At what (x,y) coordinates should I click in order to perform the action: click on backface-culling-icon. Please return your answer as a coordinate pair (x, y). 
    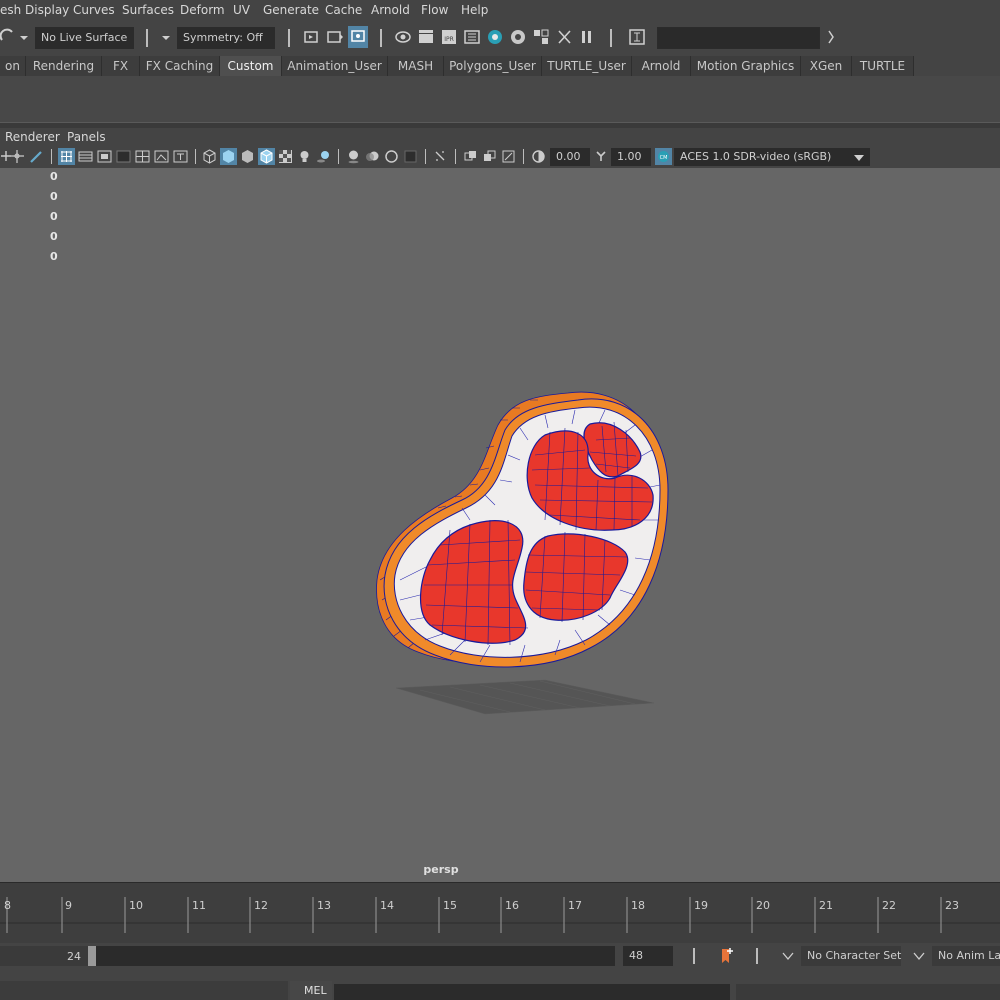
    Looking at the image, I should click on (508, 156).